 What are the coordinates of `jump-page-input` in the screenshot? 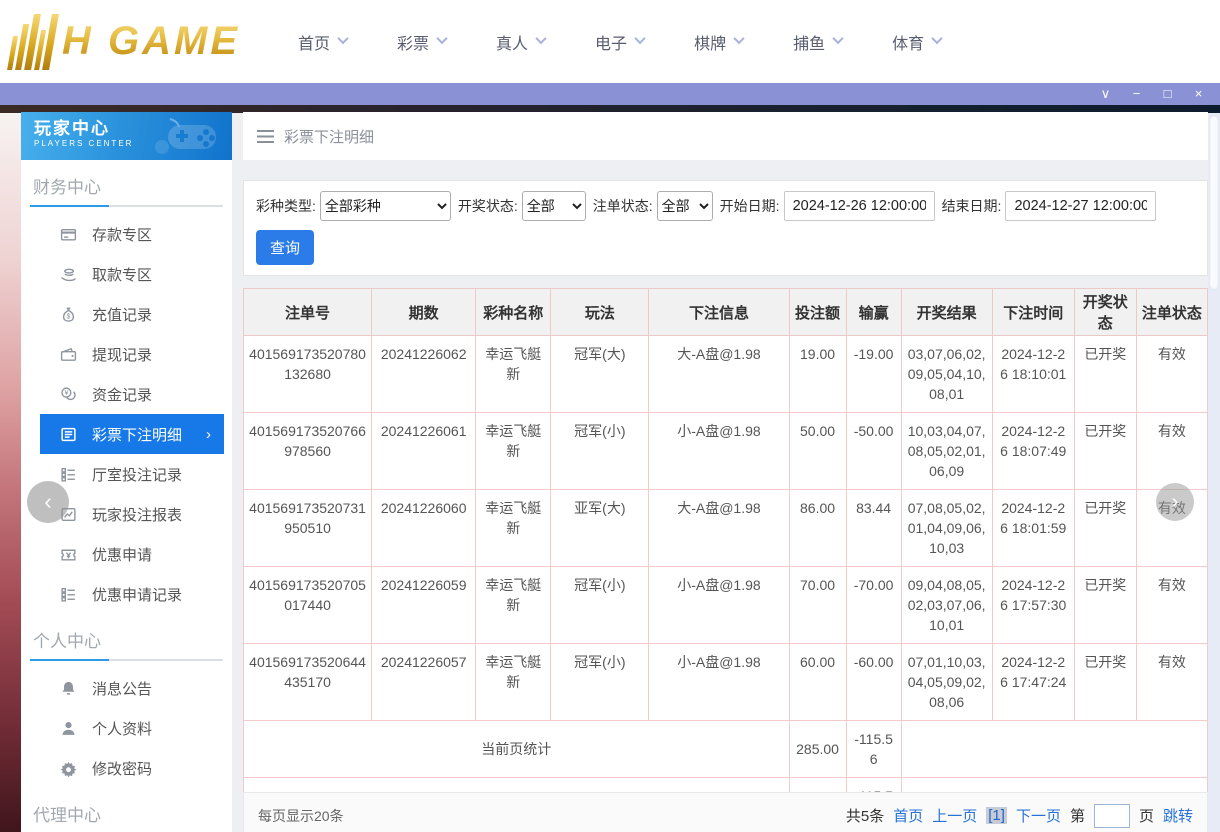 It's located at (1111, 815).